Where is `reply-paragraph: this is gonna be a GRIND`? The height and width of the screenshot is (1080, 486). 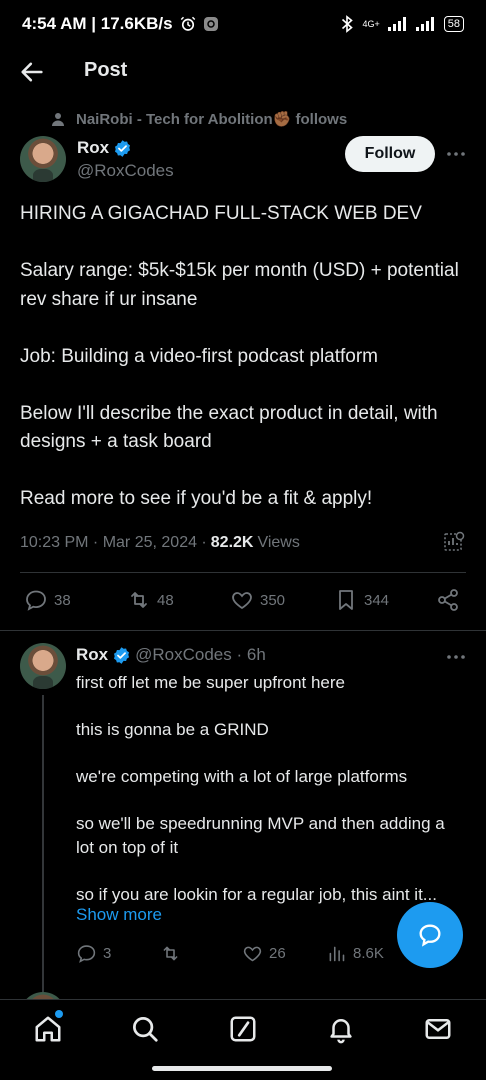 reply-paragraph: this is gonna be a GRIND is located at coordinates (172, 729).